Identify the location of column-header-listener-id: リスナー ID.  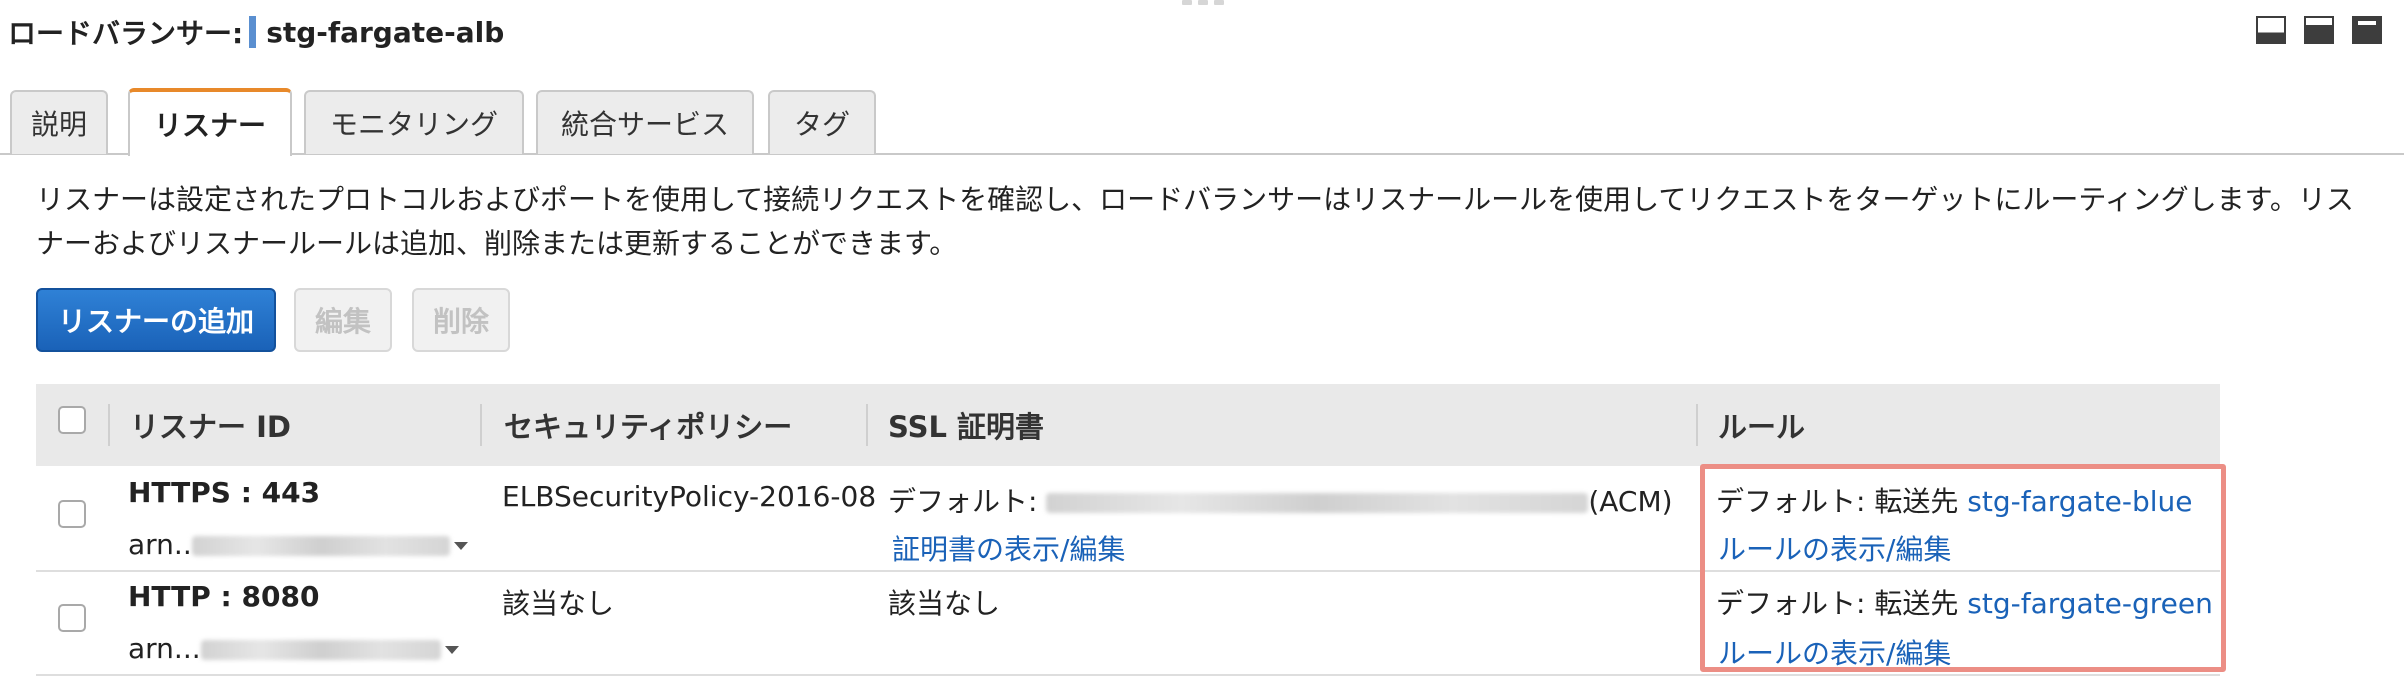
(210, 425).